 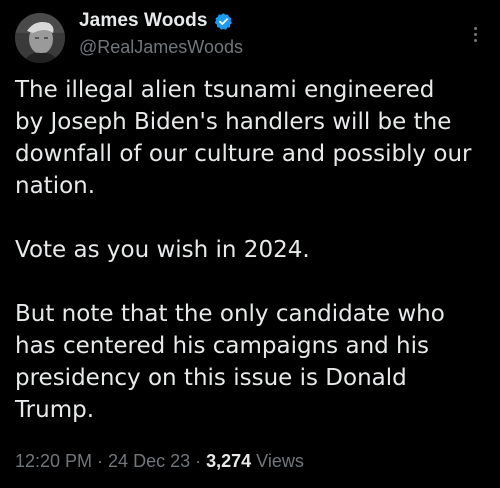 I want to click on more-options-icon, so click(x=475, y=34).